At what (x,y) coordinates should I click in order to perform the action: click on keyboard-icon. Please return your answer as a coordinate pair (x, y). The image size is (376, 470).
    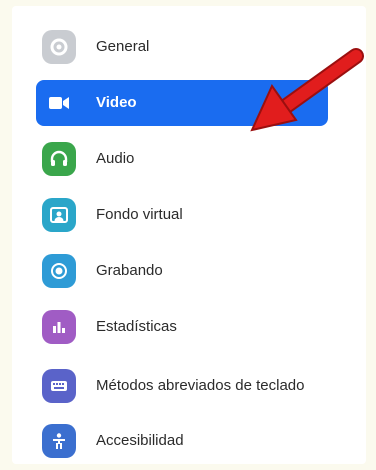
    Looking at the image, I should click on (59, 386).